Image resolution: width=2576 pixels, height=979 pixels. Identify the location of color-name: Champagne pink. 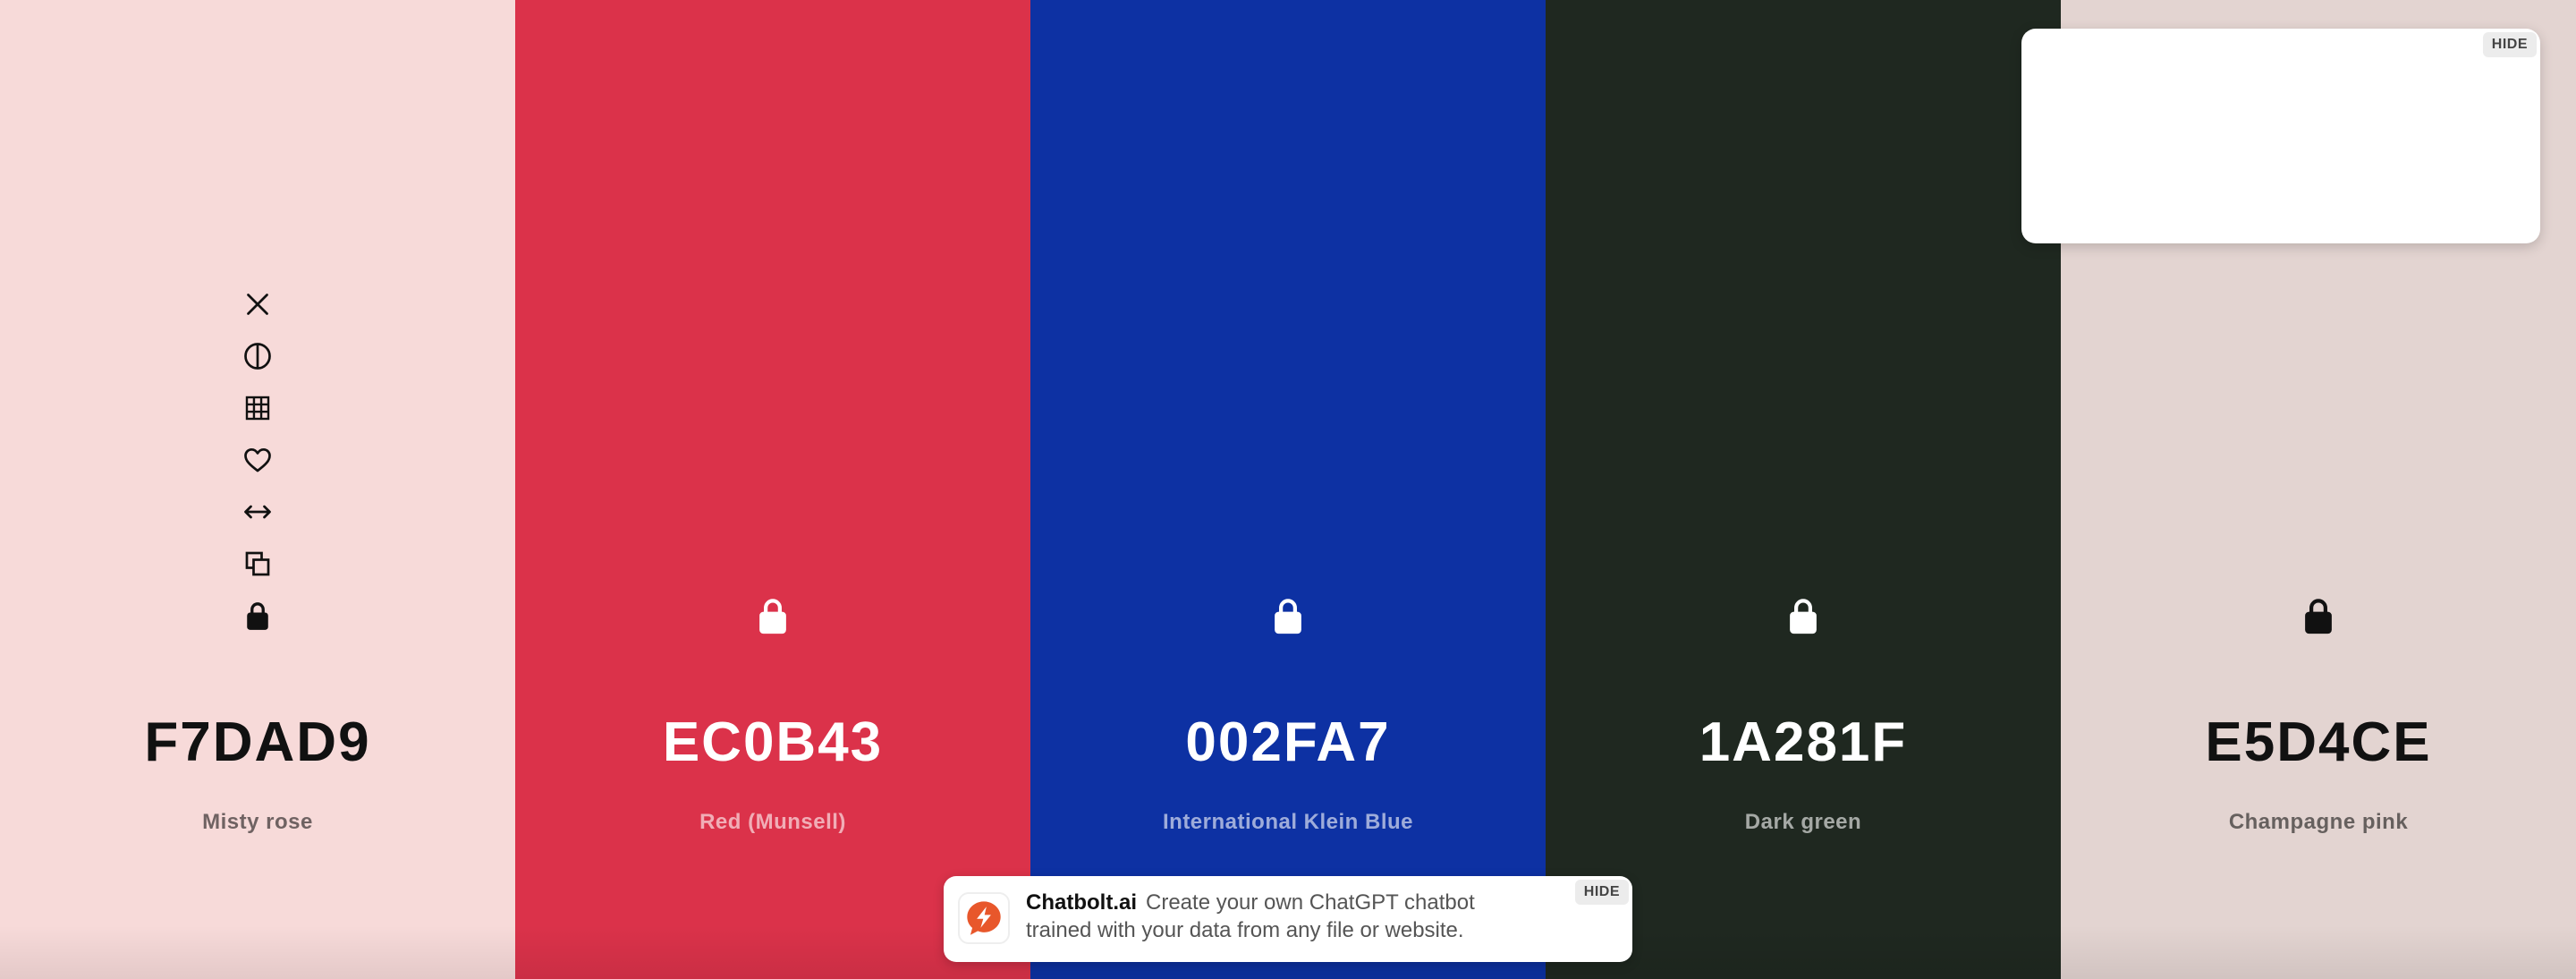
(2318, 823).